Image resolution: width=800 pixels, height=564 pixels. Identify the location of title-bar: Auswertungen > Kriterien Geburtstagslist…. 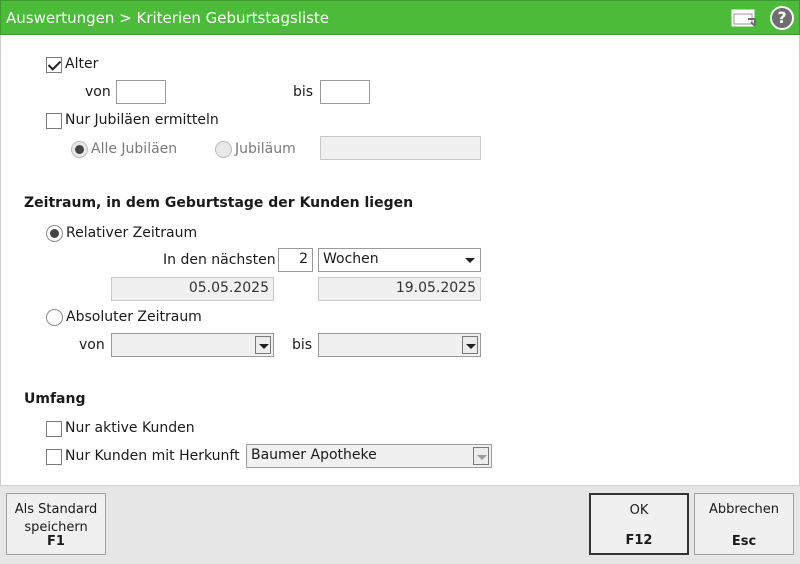
(400, 17).